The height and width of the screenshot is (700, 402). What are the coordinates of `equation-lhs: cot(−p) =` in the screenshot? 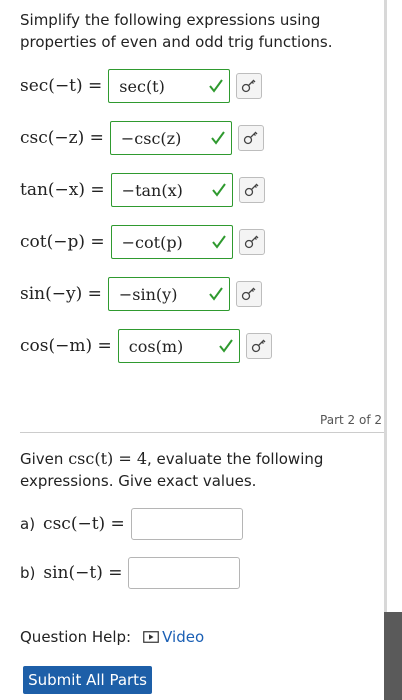 It's located at (62, 242).